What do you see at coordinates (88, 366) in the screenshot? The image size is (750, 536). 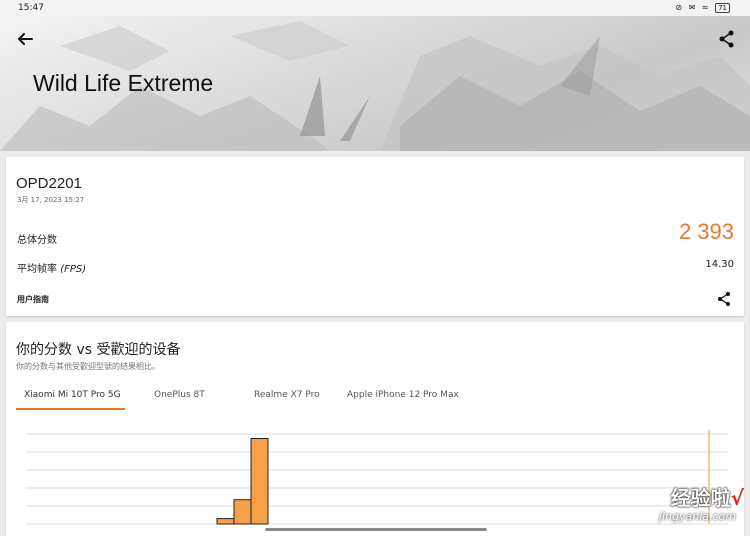 I see `comparison-subtitle: 你的分数与其他受歡迎型號的结果相比。` at bounding box center [88, 366].